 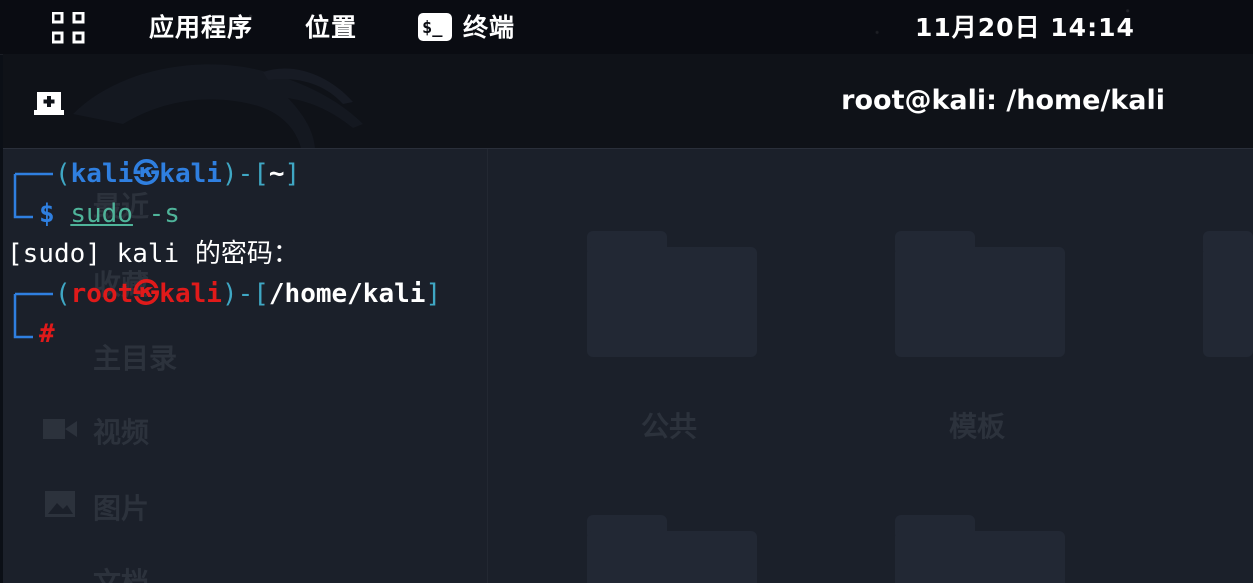 What do you see at coordinates (102, 294) in the screenshot?
I see `prompt-username: root` at bounding box center [102, 294].